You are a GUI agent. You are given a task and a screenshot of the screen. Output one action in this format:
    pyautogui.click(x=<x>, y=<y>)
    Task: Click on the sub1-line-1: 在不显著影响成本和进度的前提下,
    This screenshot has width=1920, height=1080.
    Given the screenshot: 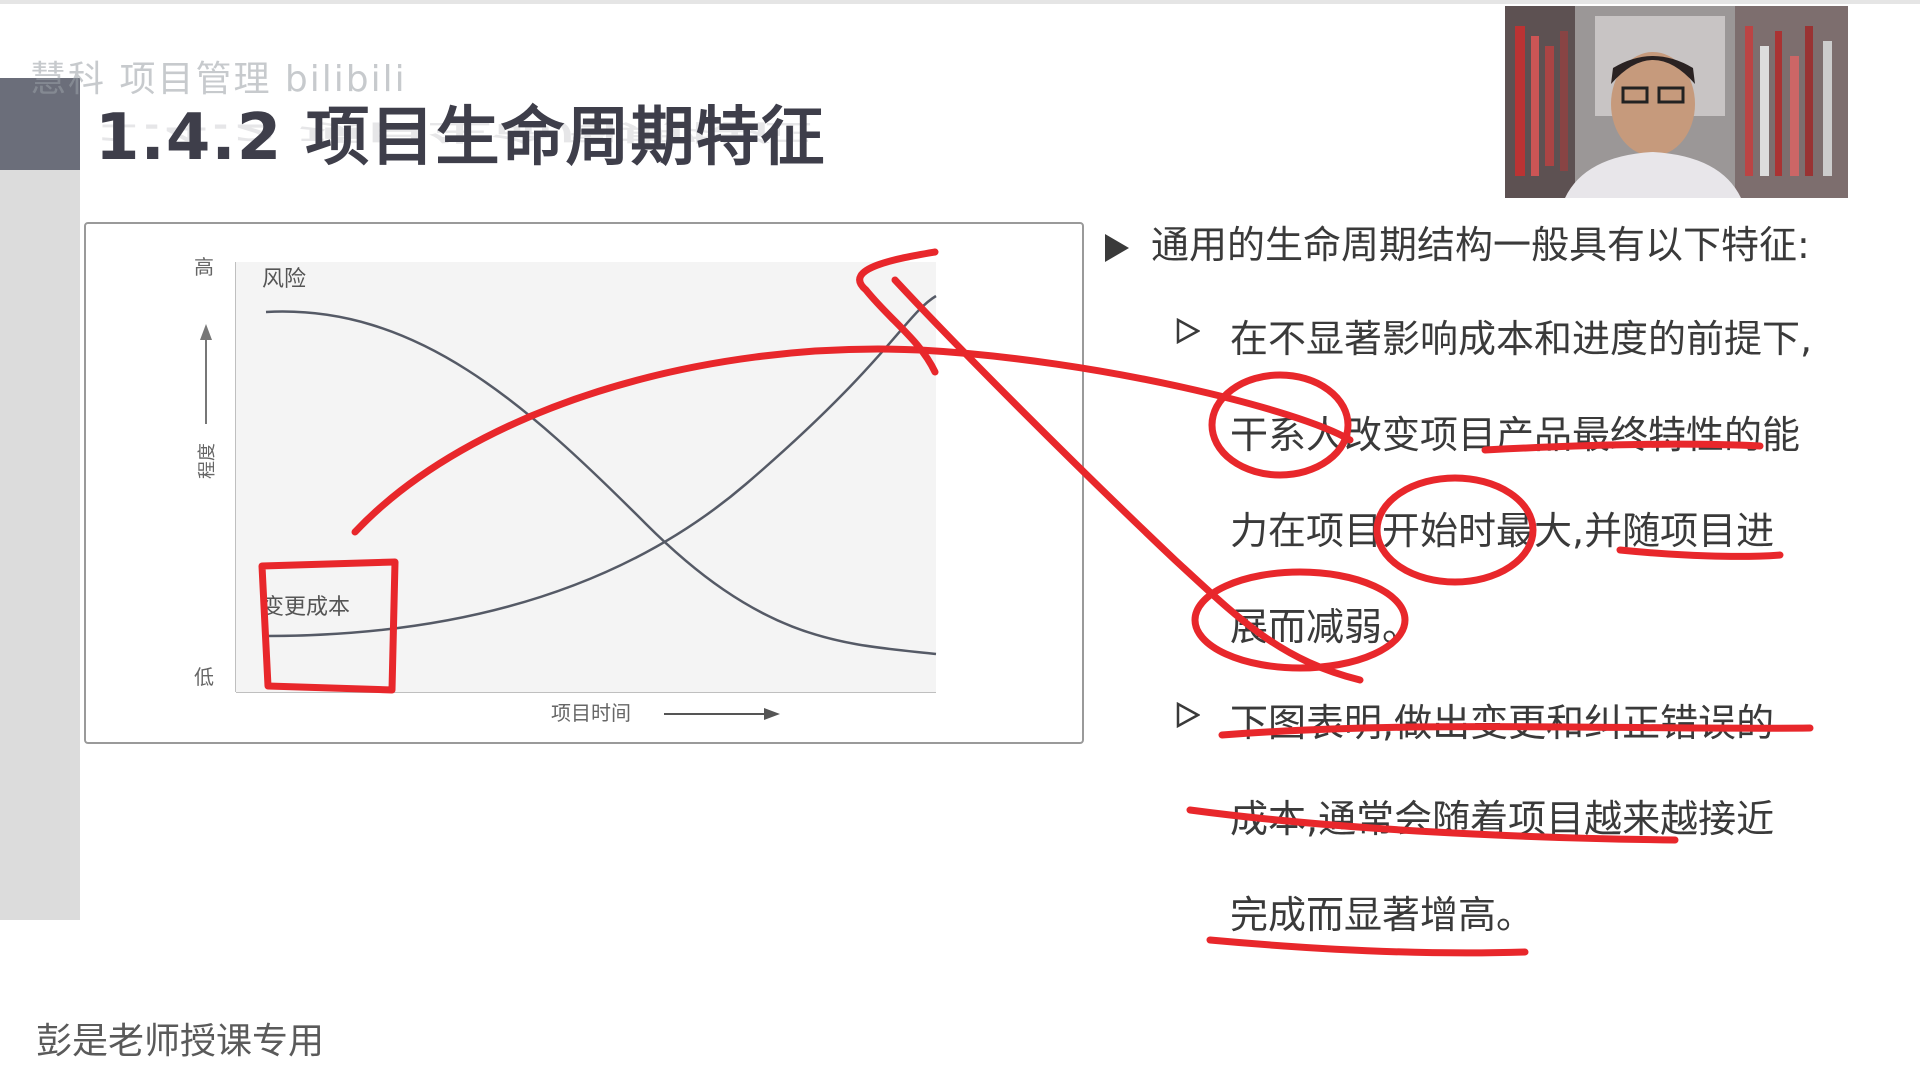 What is the action you would take?
    pyautogui.click(x=1521, y=339)
    